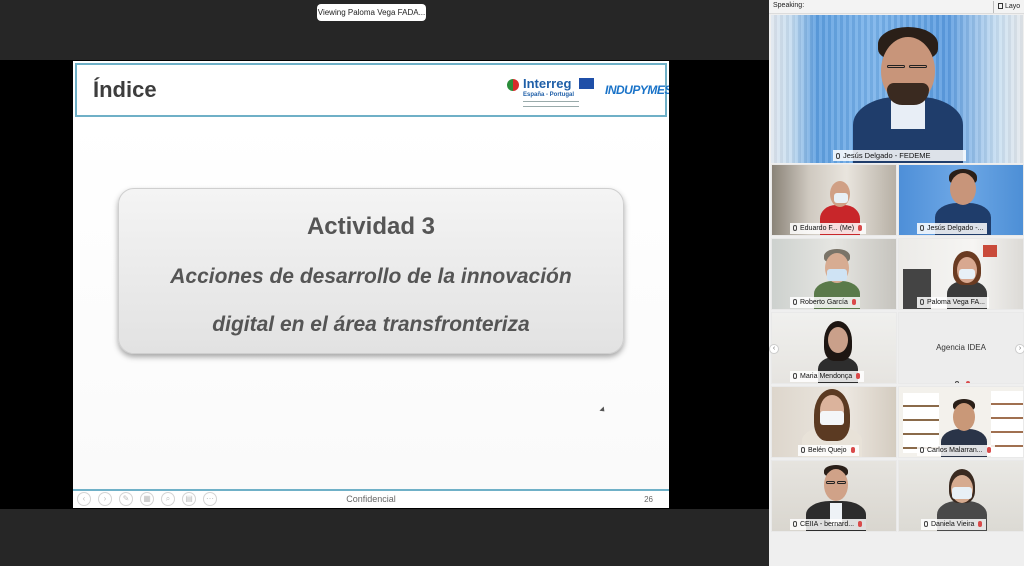  I want to click on logo-fine-print, so click(551, 104).